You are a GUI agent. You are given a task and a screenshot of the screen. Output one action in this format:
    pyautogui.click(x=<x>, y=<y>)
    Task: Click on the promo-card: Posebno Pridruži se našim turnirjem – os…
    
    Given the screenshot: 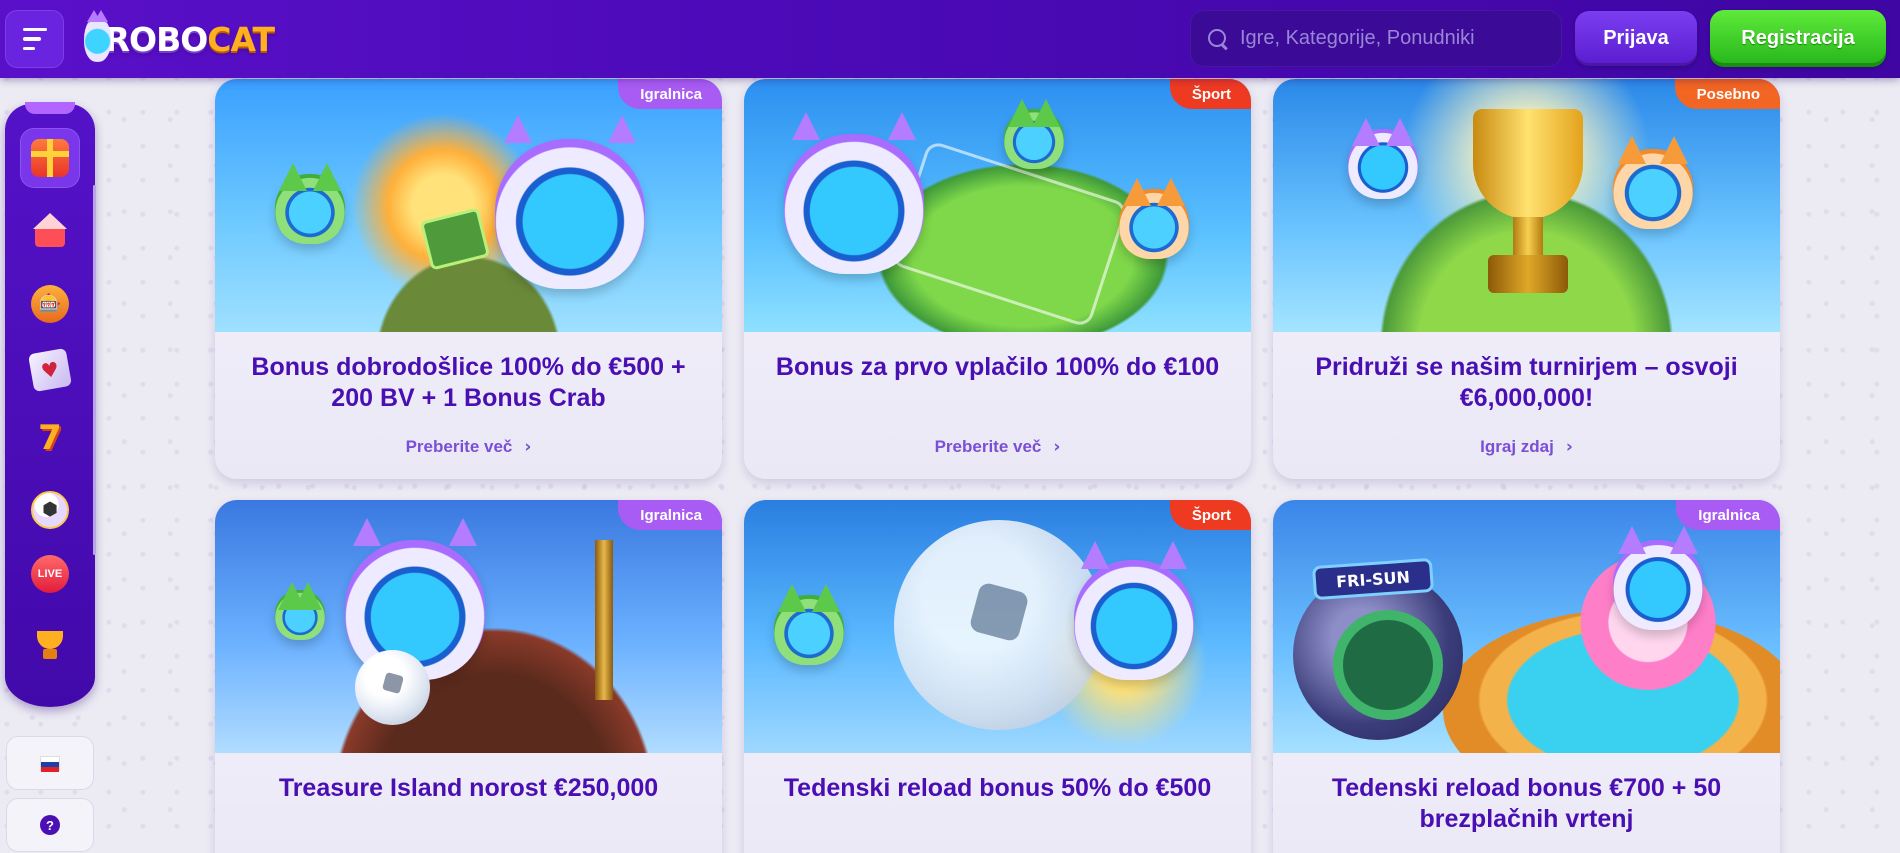 What is the action you would take?
    pyautogui.click(x=1526, y=279)
    